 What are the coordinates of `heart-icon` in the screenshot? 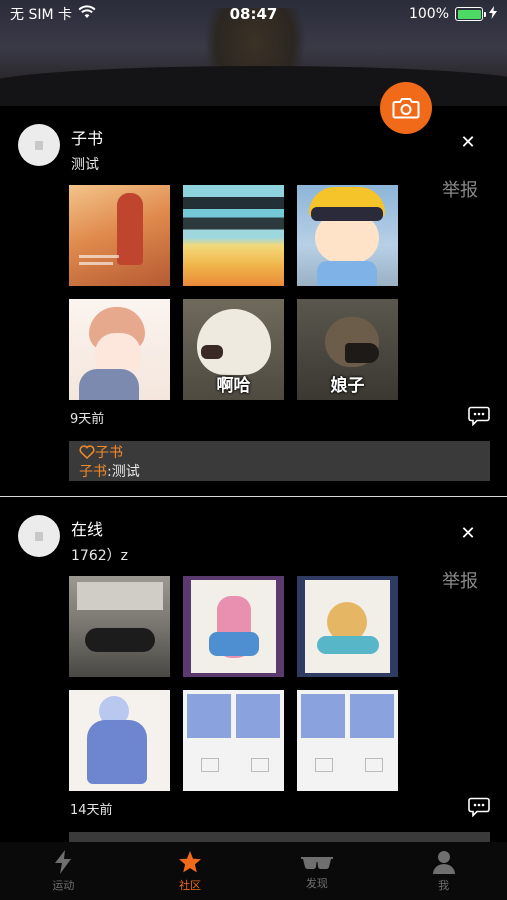 It's located at (87, 451).